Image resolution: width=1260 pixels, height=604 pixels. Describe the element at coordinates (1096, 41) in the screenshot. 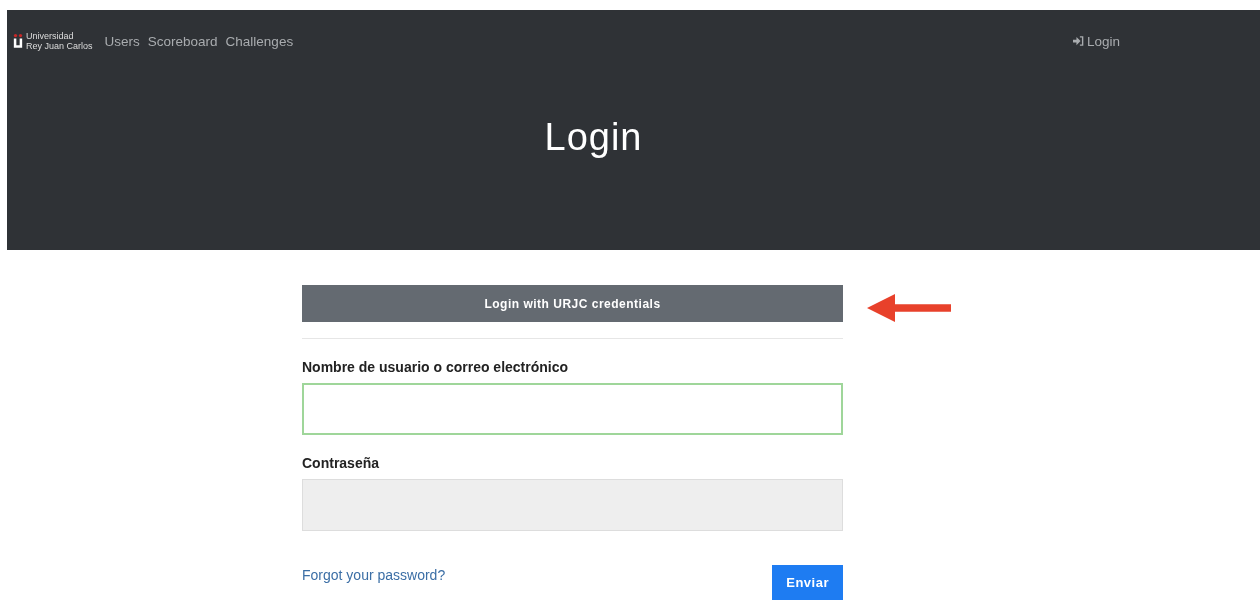

I see `login-link: Login` at that location.